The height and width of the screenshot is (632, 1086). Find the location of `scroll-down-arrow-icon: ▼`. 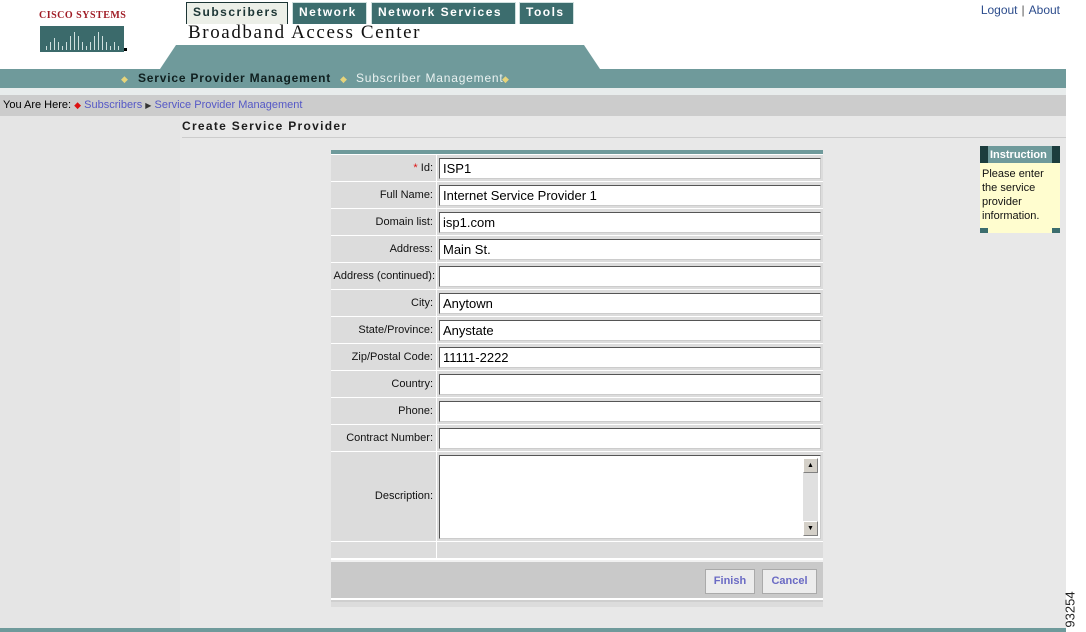

scroll-down-arrow-icon: ▼ is located at coordinates (810, 528).